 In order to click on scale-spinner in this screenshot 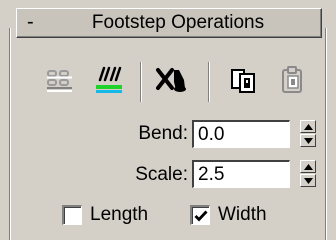, I will do `click(308, 174)`.